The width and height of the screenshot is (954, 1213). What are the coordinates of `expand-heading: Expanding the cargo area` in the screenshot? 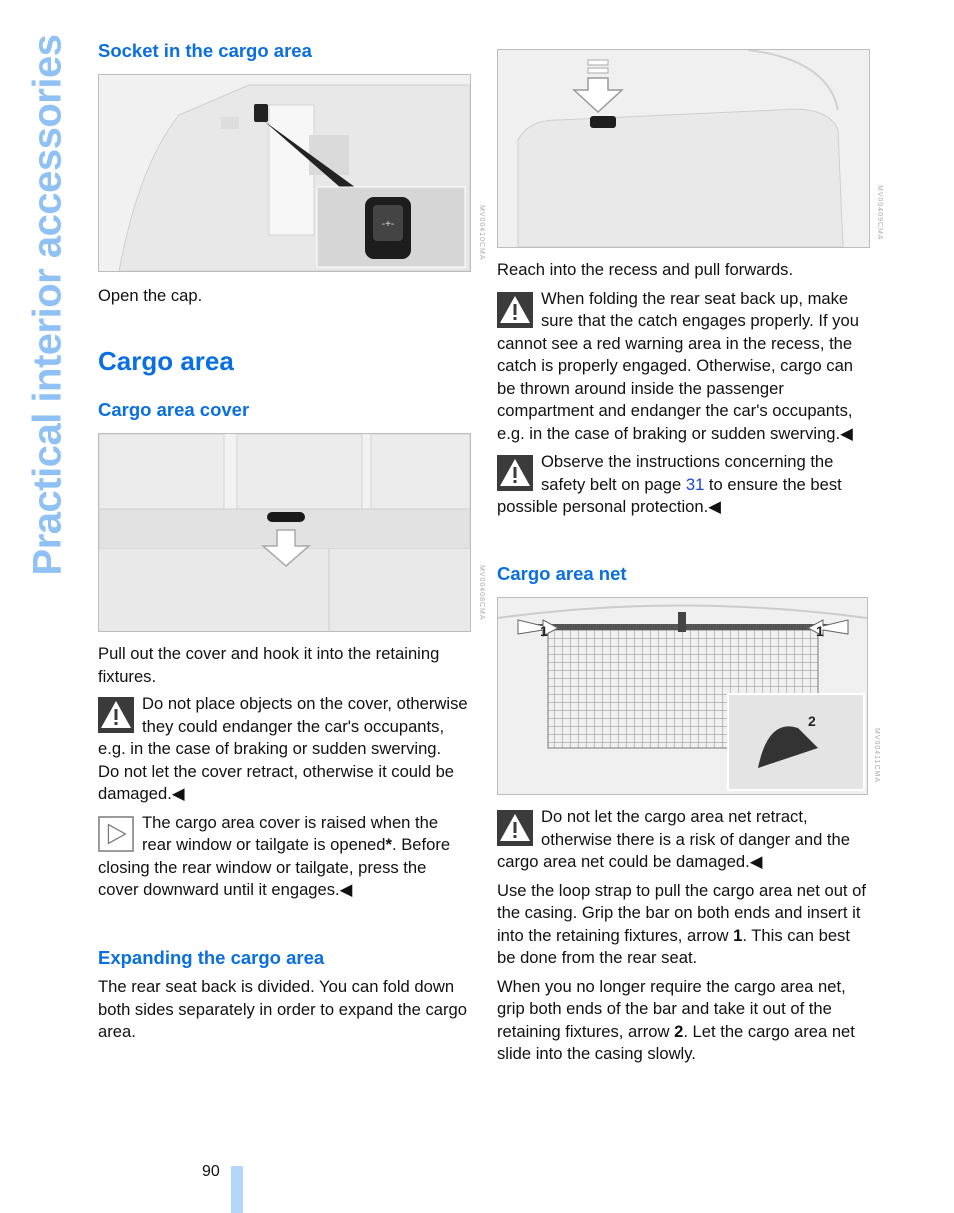 It's located at (211, 957).